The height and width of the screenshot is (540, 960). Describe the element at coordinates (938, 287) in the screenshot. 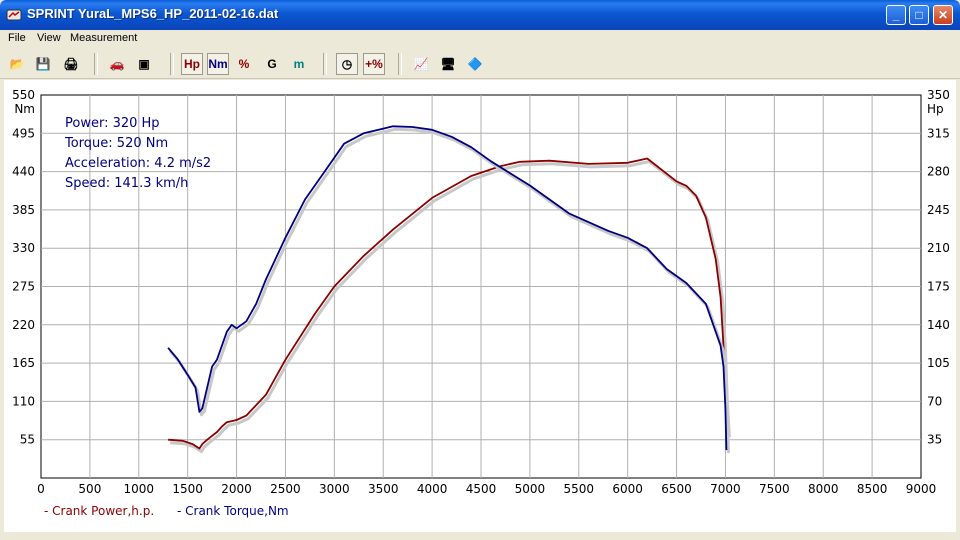

I see `y-right-tick-label: 175` at that location.